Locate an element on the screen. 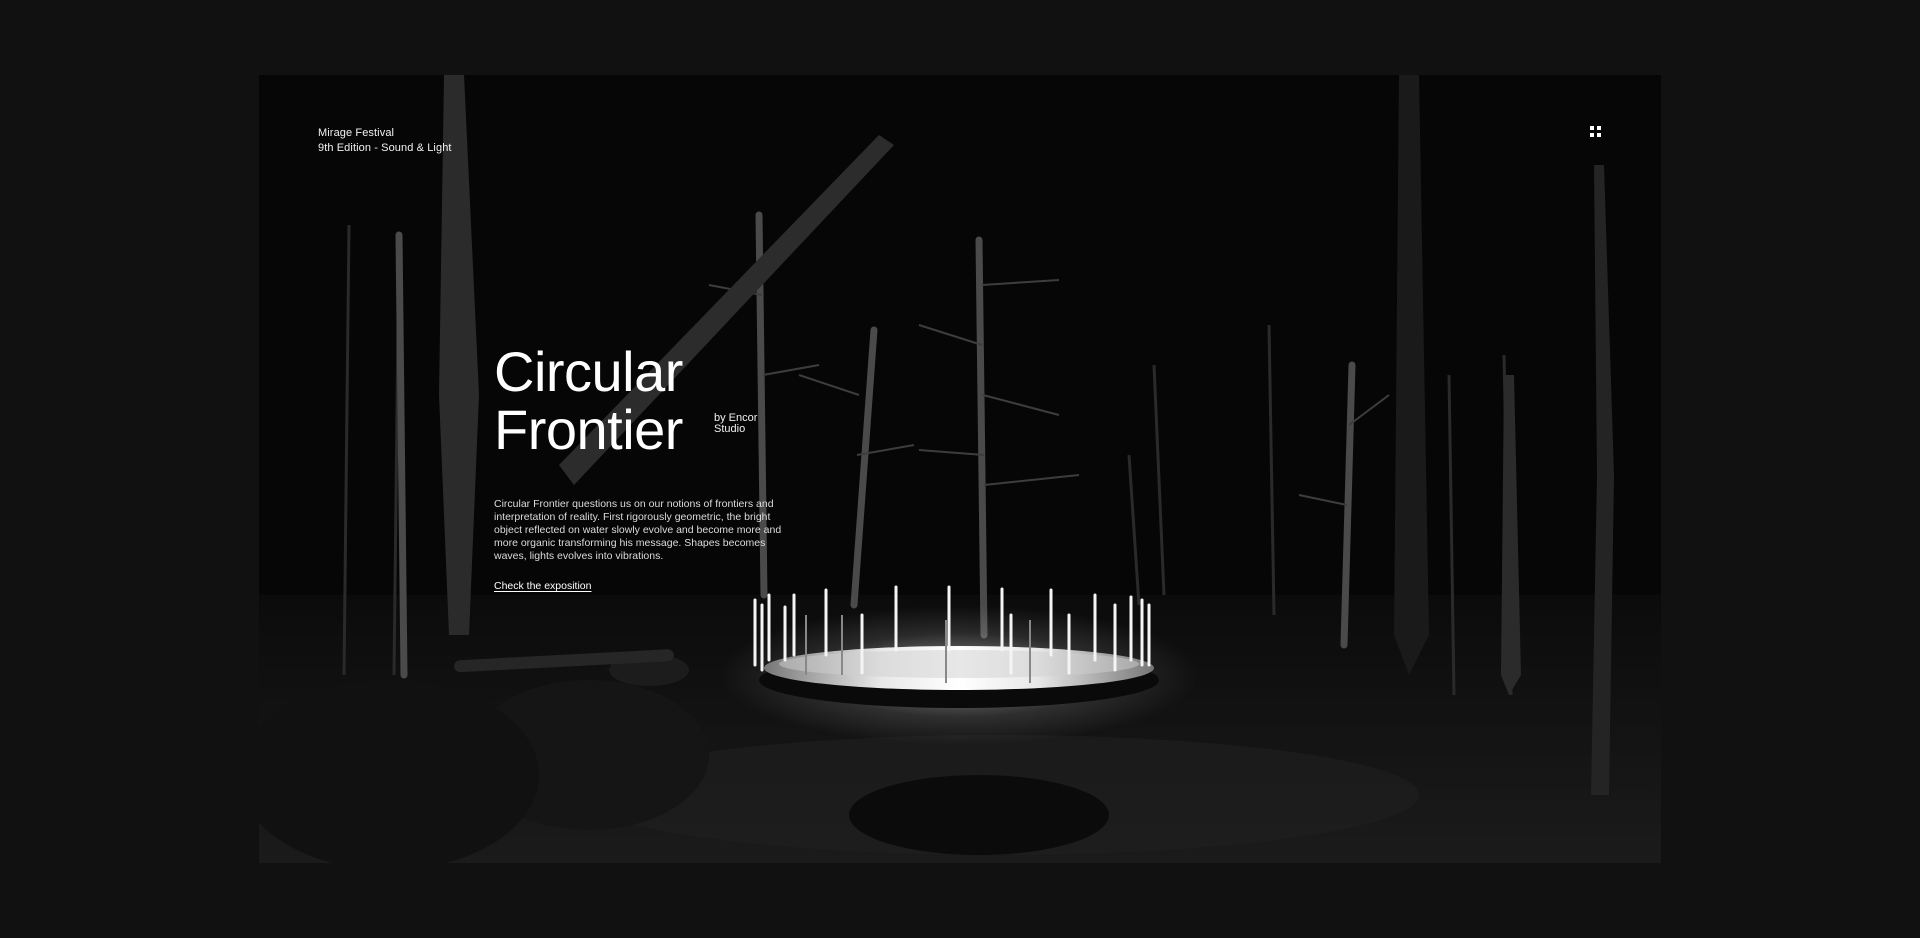  festival-name: Mirage Festival is located at coordinates (356, 133).